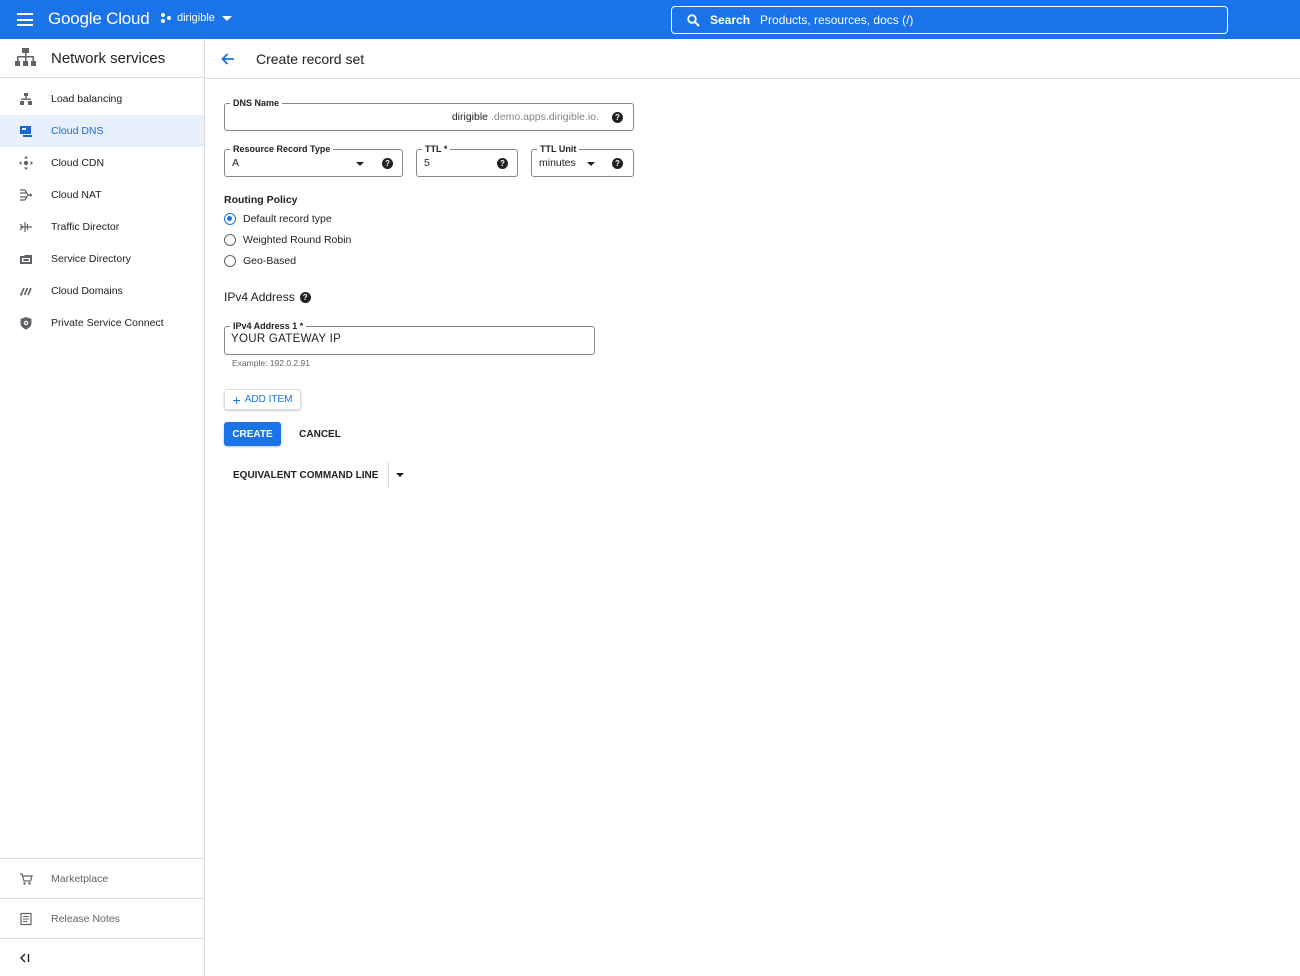  Describe the element at coordinates (469, 117) in the screenshot. I see `dns-name-value: dirigible` at that location.